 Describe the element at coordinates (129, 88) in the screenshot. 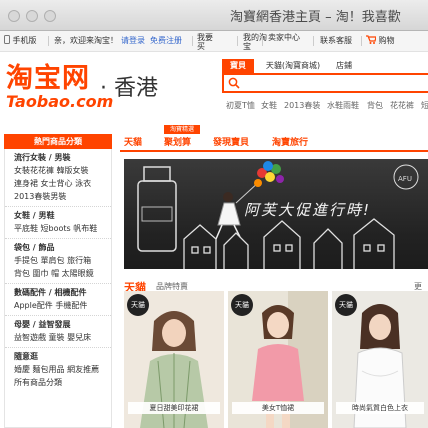

I see `logo-region: · 香港` at that location.